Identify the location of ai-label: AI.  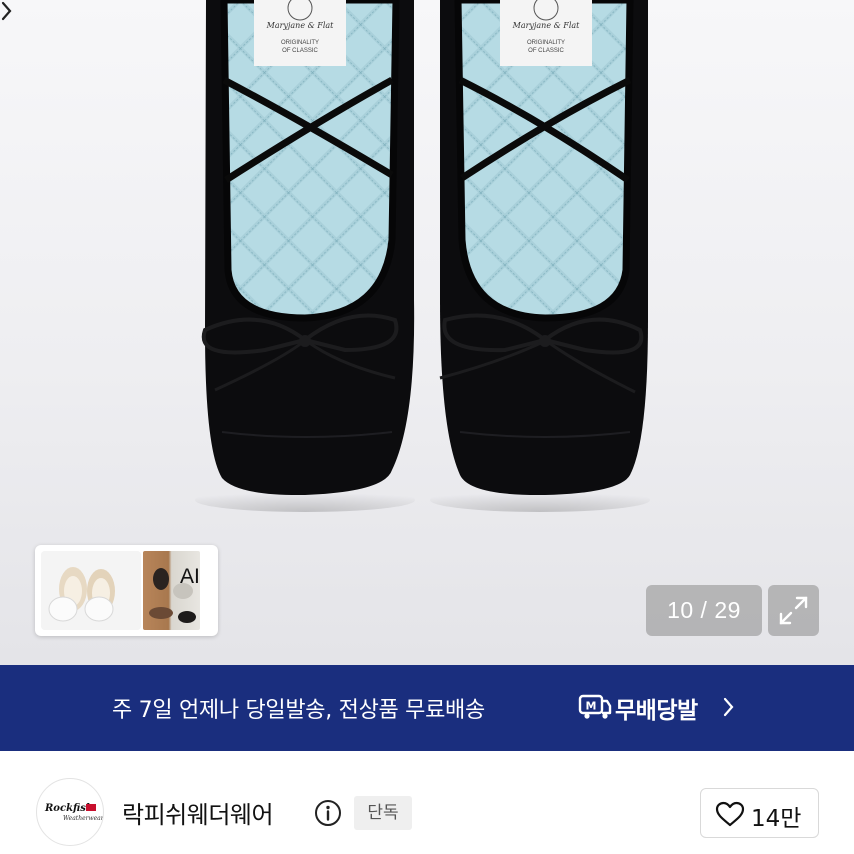
(190, 576).